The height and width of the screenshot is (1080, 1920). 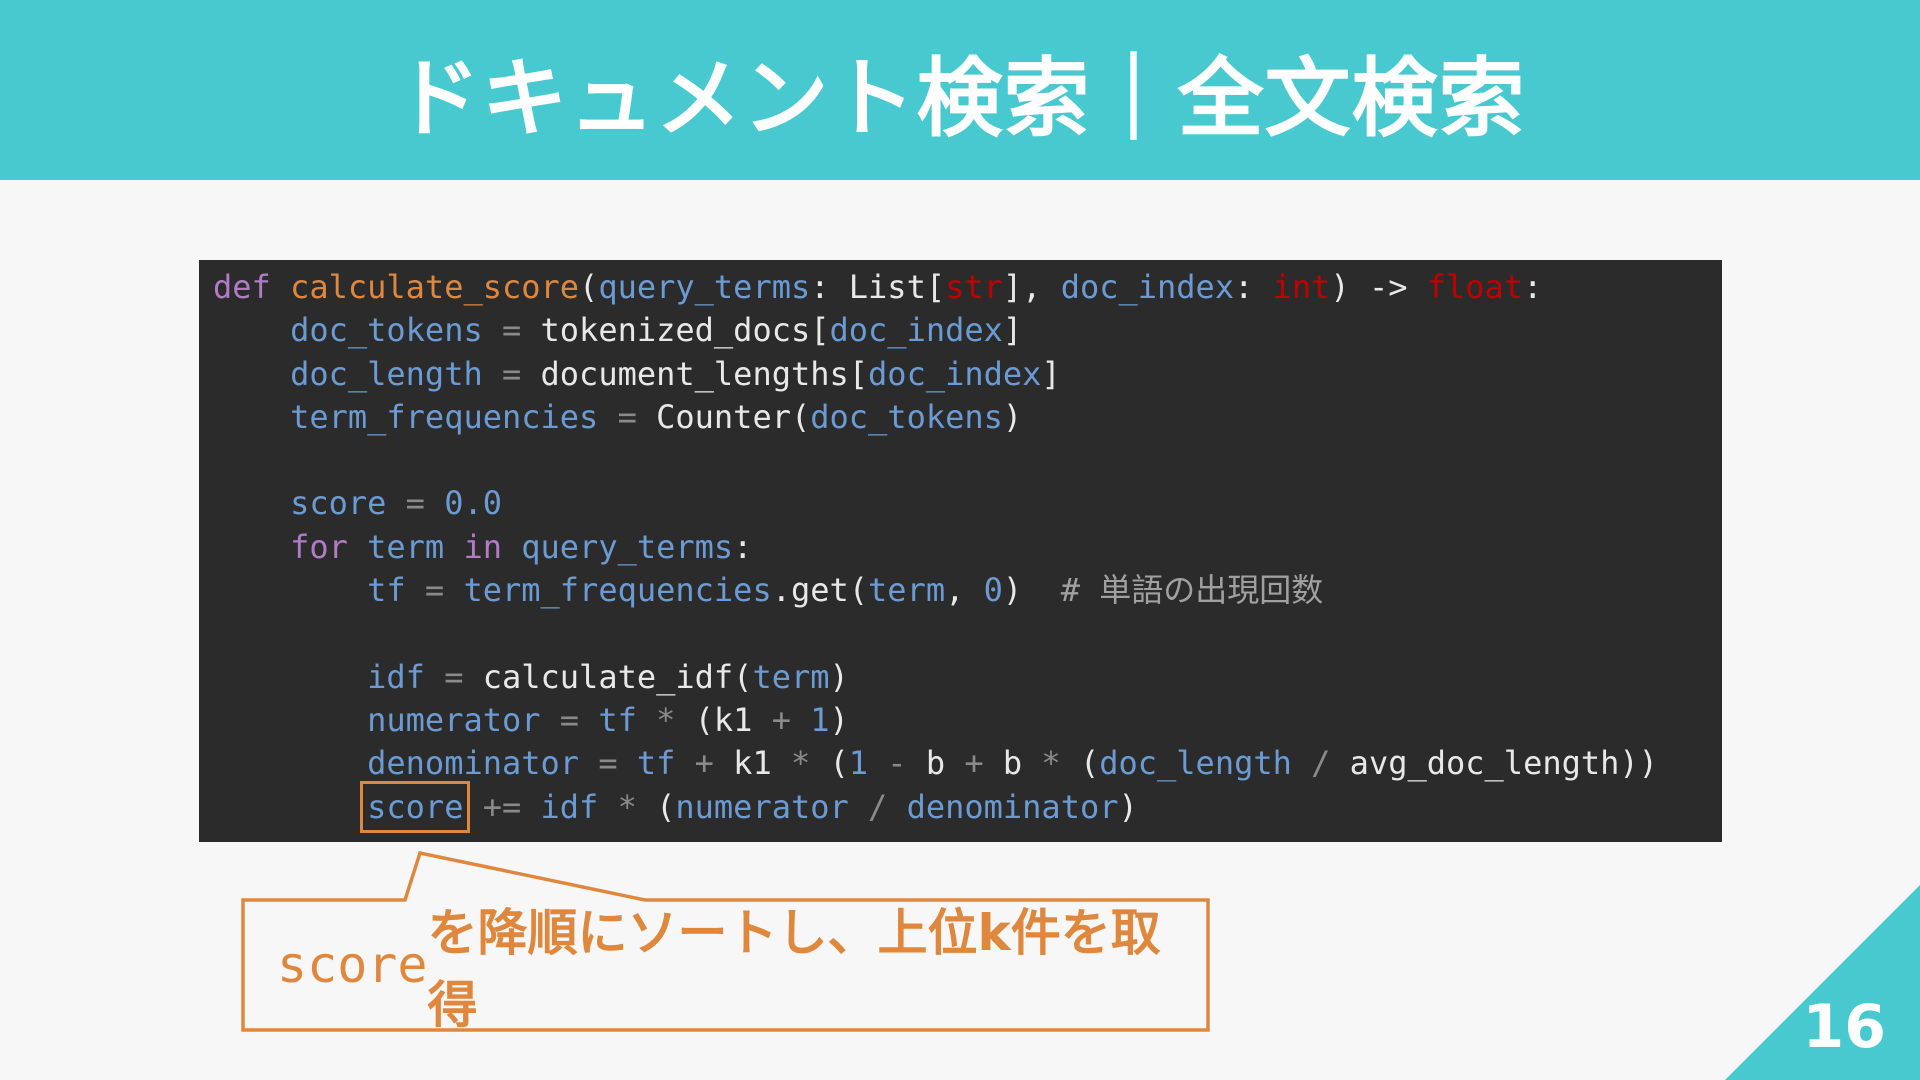 I want to click on code-line: numerator = tf * (k1 + 1), so click(x=608, y=719).